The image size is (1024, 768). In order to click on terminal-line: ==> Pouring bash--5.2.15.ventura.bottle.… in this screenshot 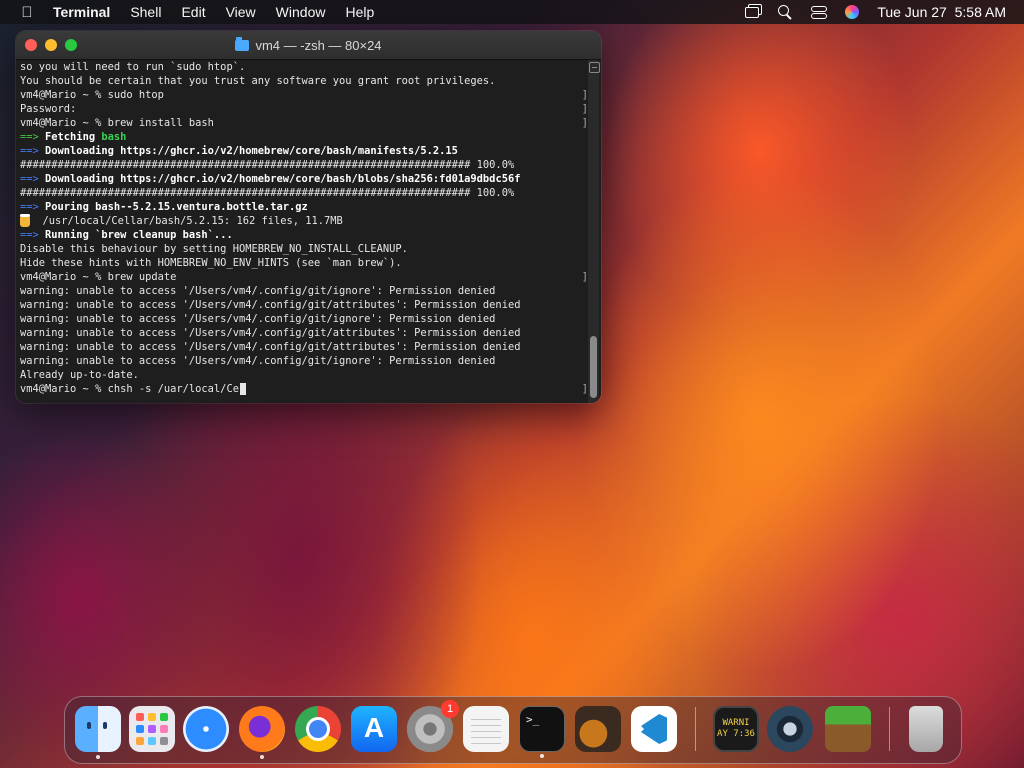, I will do `click(304, 207)`.